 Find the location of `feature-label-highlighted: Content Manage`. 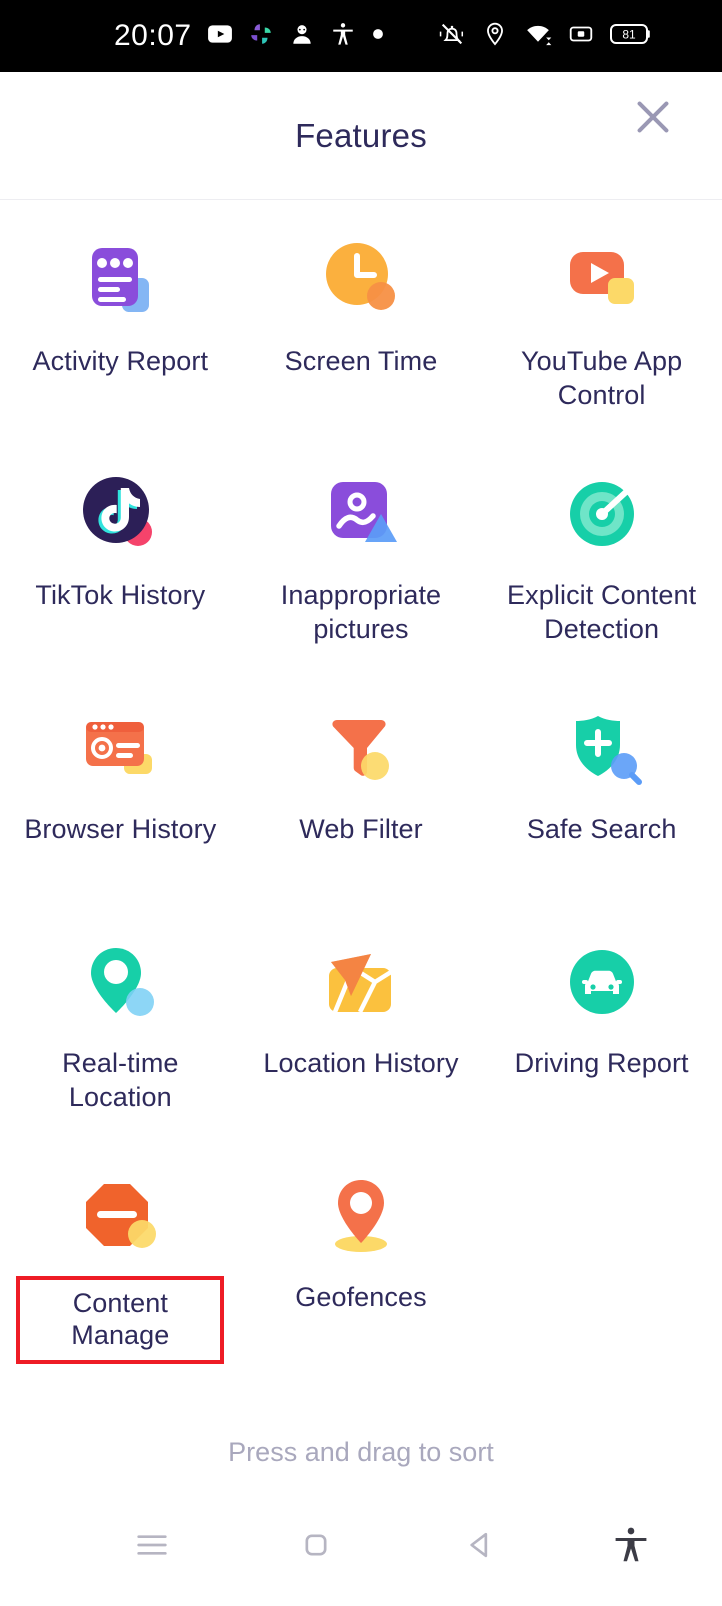

feature-label-highlighted: Content Manage is located at coordinates (120, 1320).